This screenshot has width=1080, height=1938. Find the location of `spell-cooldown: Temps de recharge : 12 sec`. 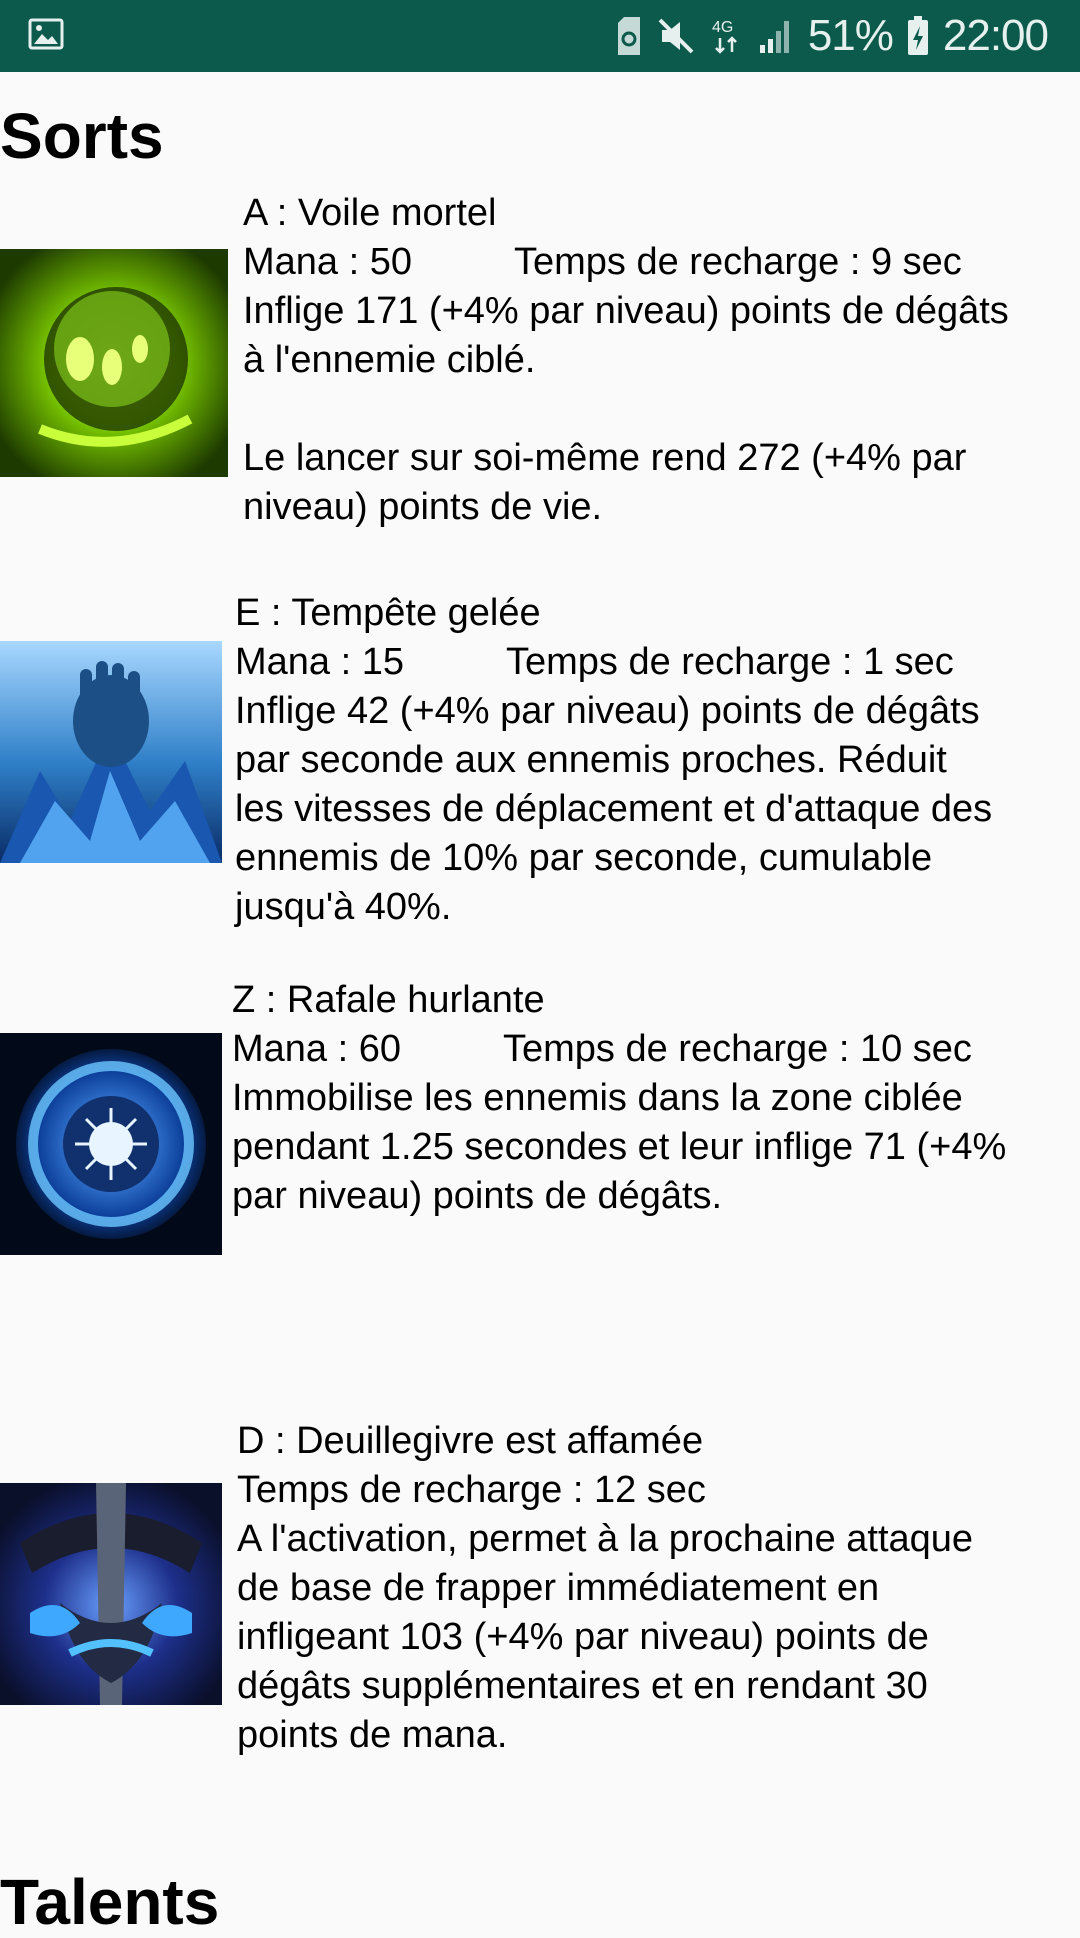

spell-cooldown: Temps de recharge : 12 sec is located at coordinates (471, 1490).